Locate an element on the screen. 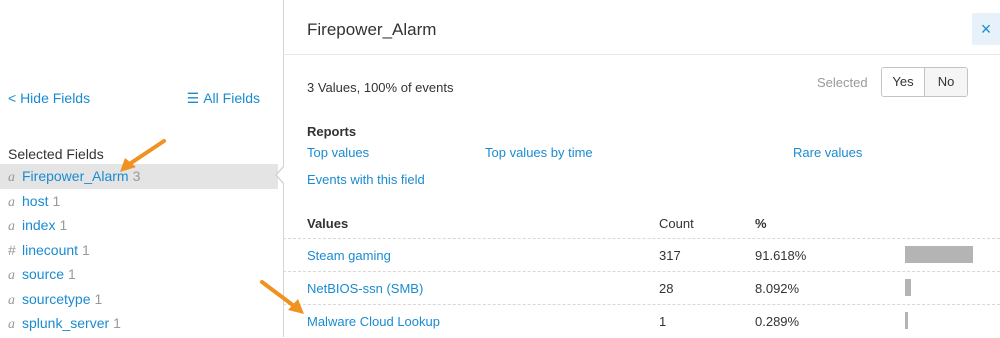 The image size is (1000, 338). value-link: Malware Cloud Lookup is located at coordinates (373, 321).